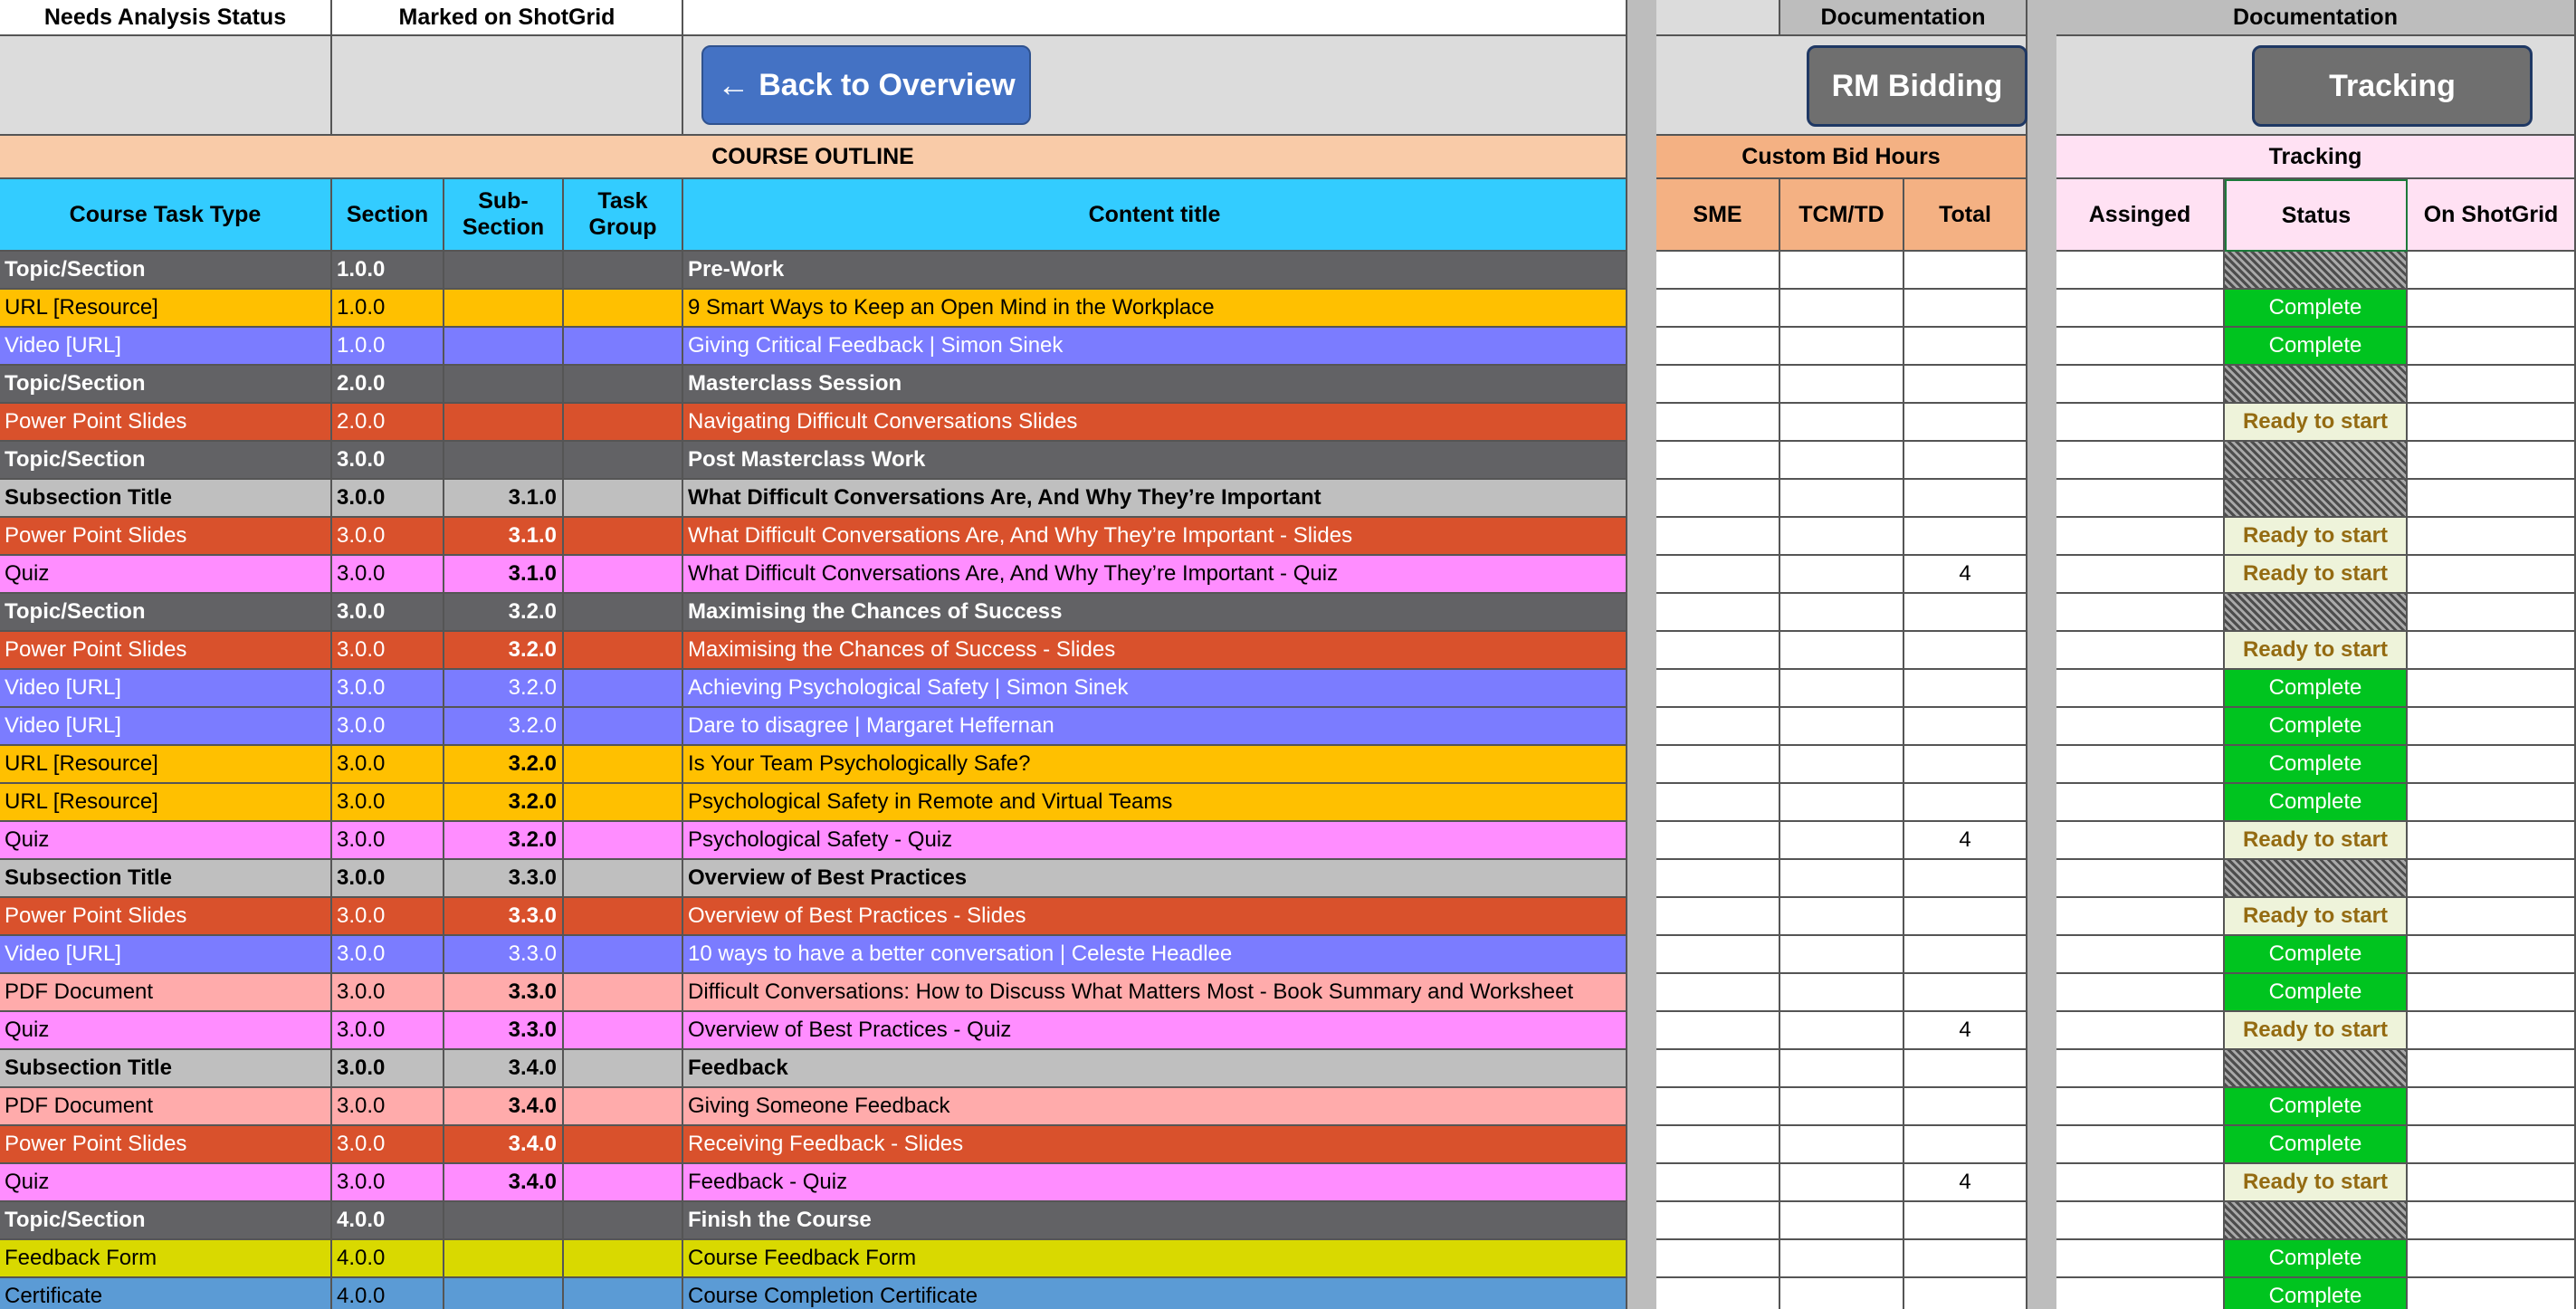 This screenshot has height=1309, width=2576. What do you see at coordinates (166, 86) in the screenshot?
I see `blank-cell` at bounding box center [166, 86].